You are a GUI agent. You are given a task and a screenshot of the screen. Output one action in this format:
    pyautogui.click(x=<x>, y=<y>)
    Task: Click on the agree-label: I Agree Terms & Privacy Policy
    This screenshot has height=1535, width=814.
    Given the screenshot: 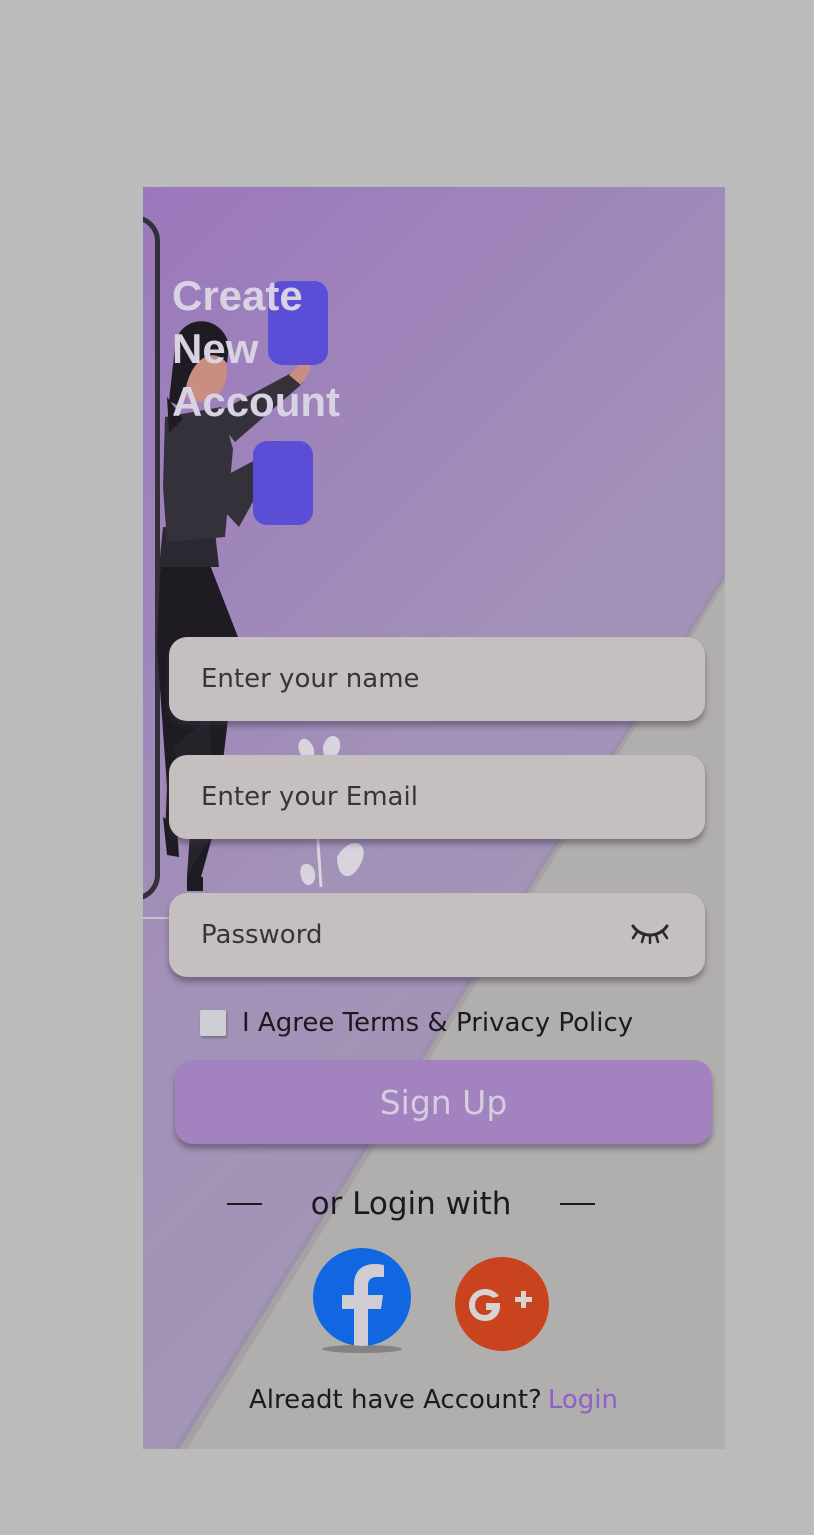 What is the action you would take?
    pyautogui.click(x=438, y=1023)
    